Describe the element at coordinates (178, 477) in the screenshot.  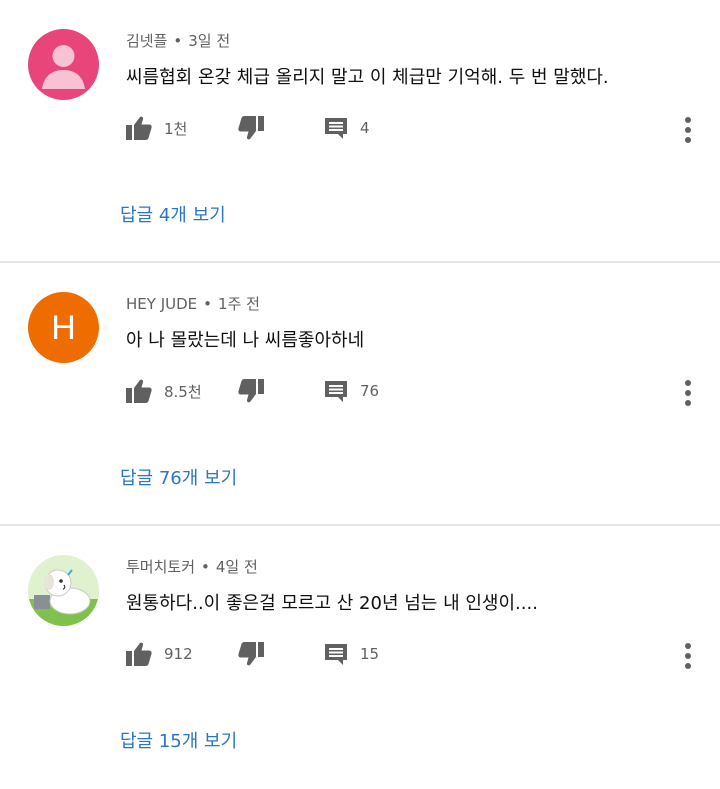
I see `view-replies-link: 답글 76개 보기` at that location.